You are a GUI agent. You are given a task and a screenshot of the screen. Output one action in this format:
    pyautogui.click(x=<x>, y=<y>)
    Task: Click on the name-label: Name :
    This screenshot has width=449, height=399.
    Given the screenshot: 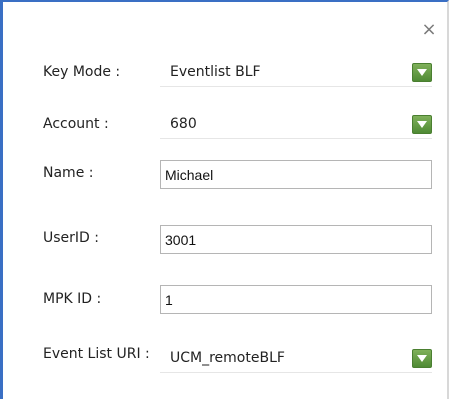 What is the action you would take?
    pyautogui.click(x=68, y=173)
    